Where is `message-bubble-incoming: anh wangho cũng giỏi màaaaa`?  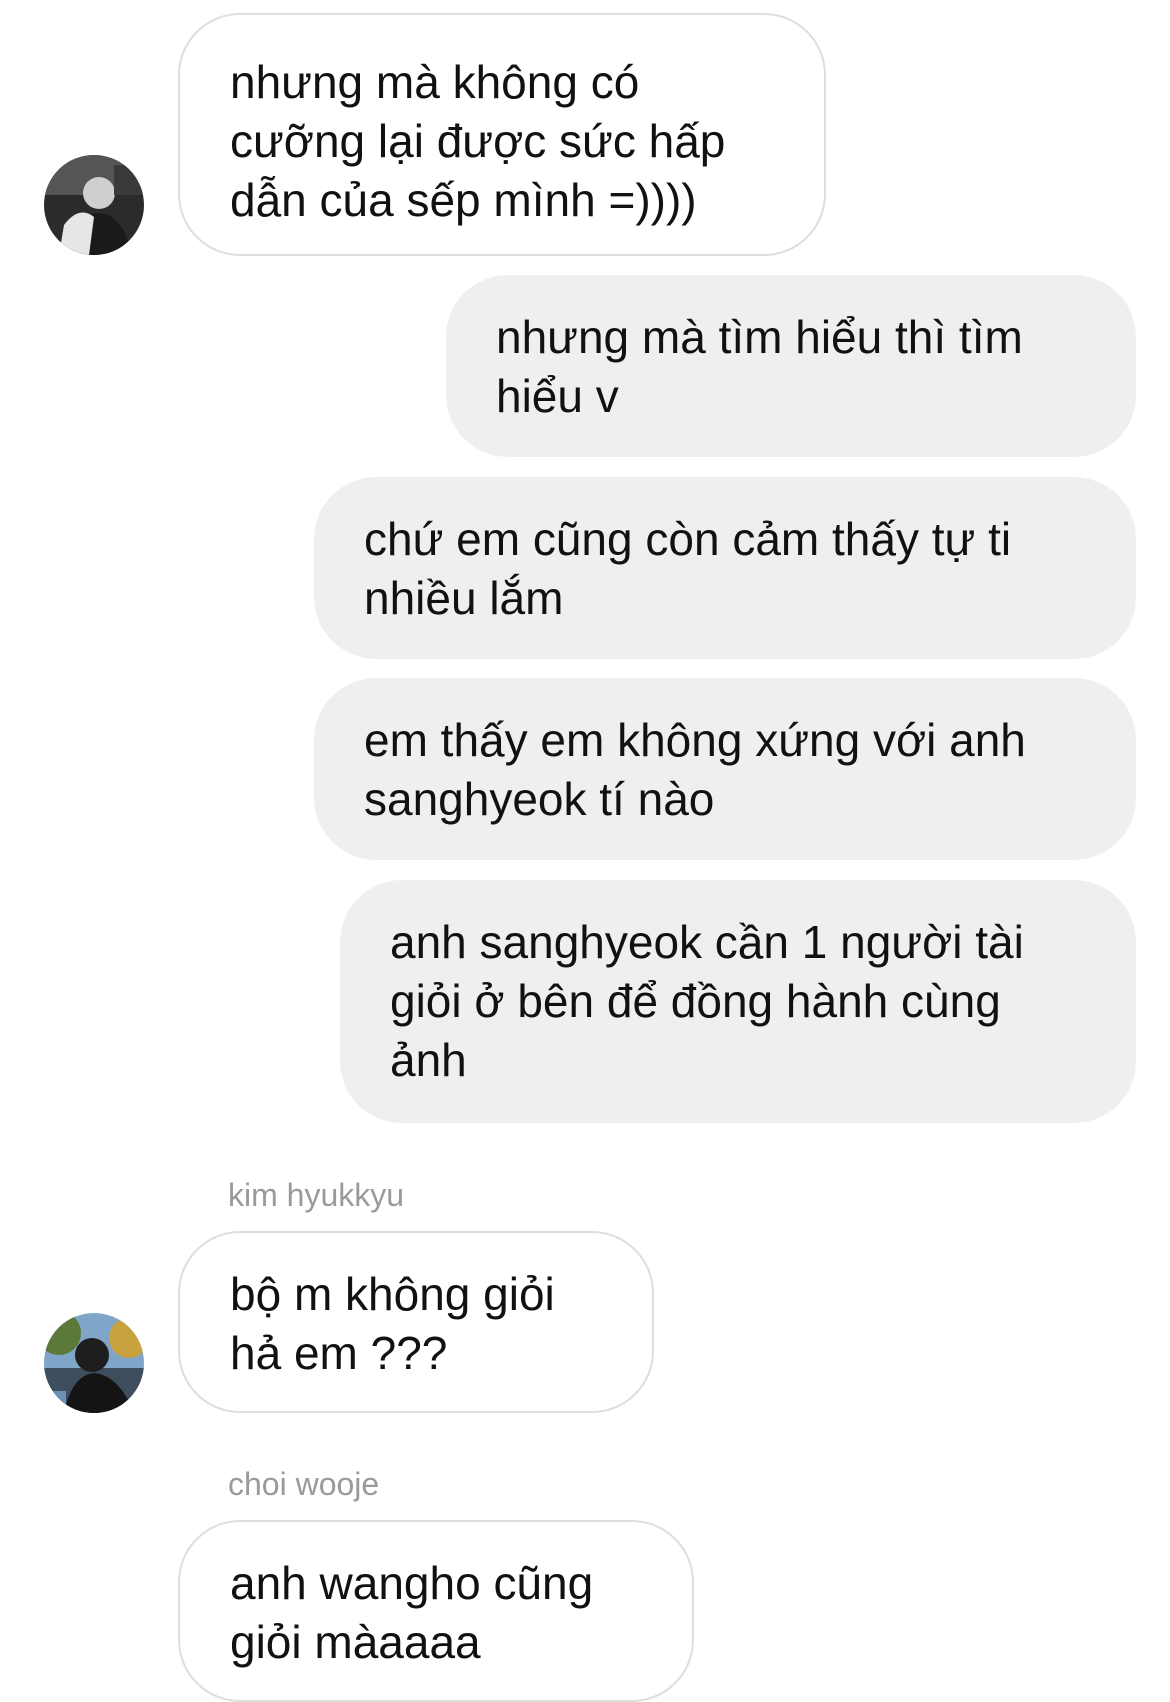
message-bubble-incoming: anh wangho cũng giỏi màaaaa is located at coordinates (436, 1611).